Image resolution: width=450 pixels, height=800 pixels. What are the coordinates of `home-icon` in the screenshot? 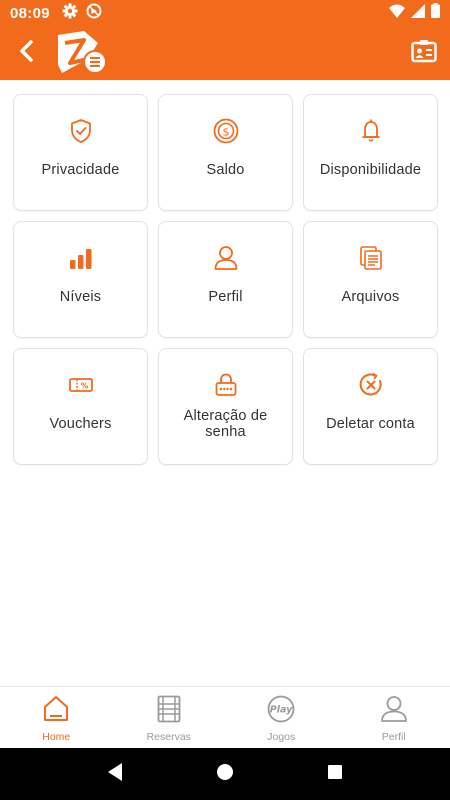 It's located at (56, 711).